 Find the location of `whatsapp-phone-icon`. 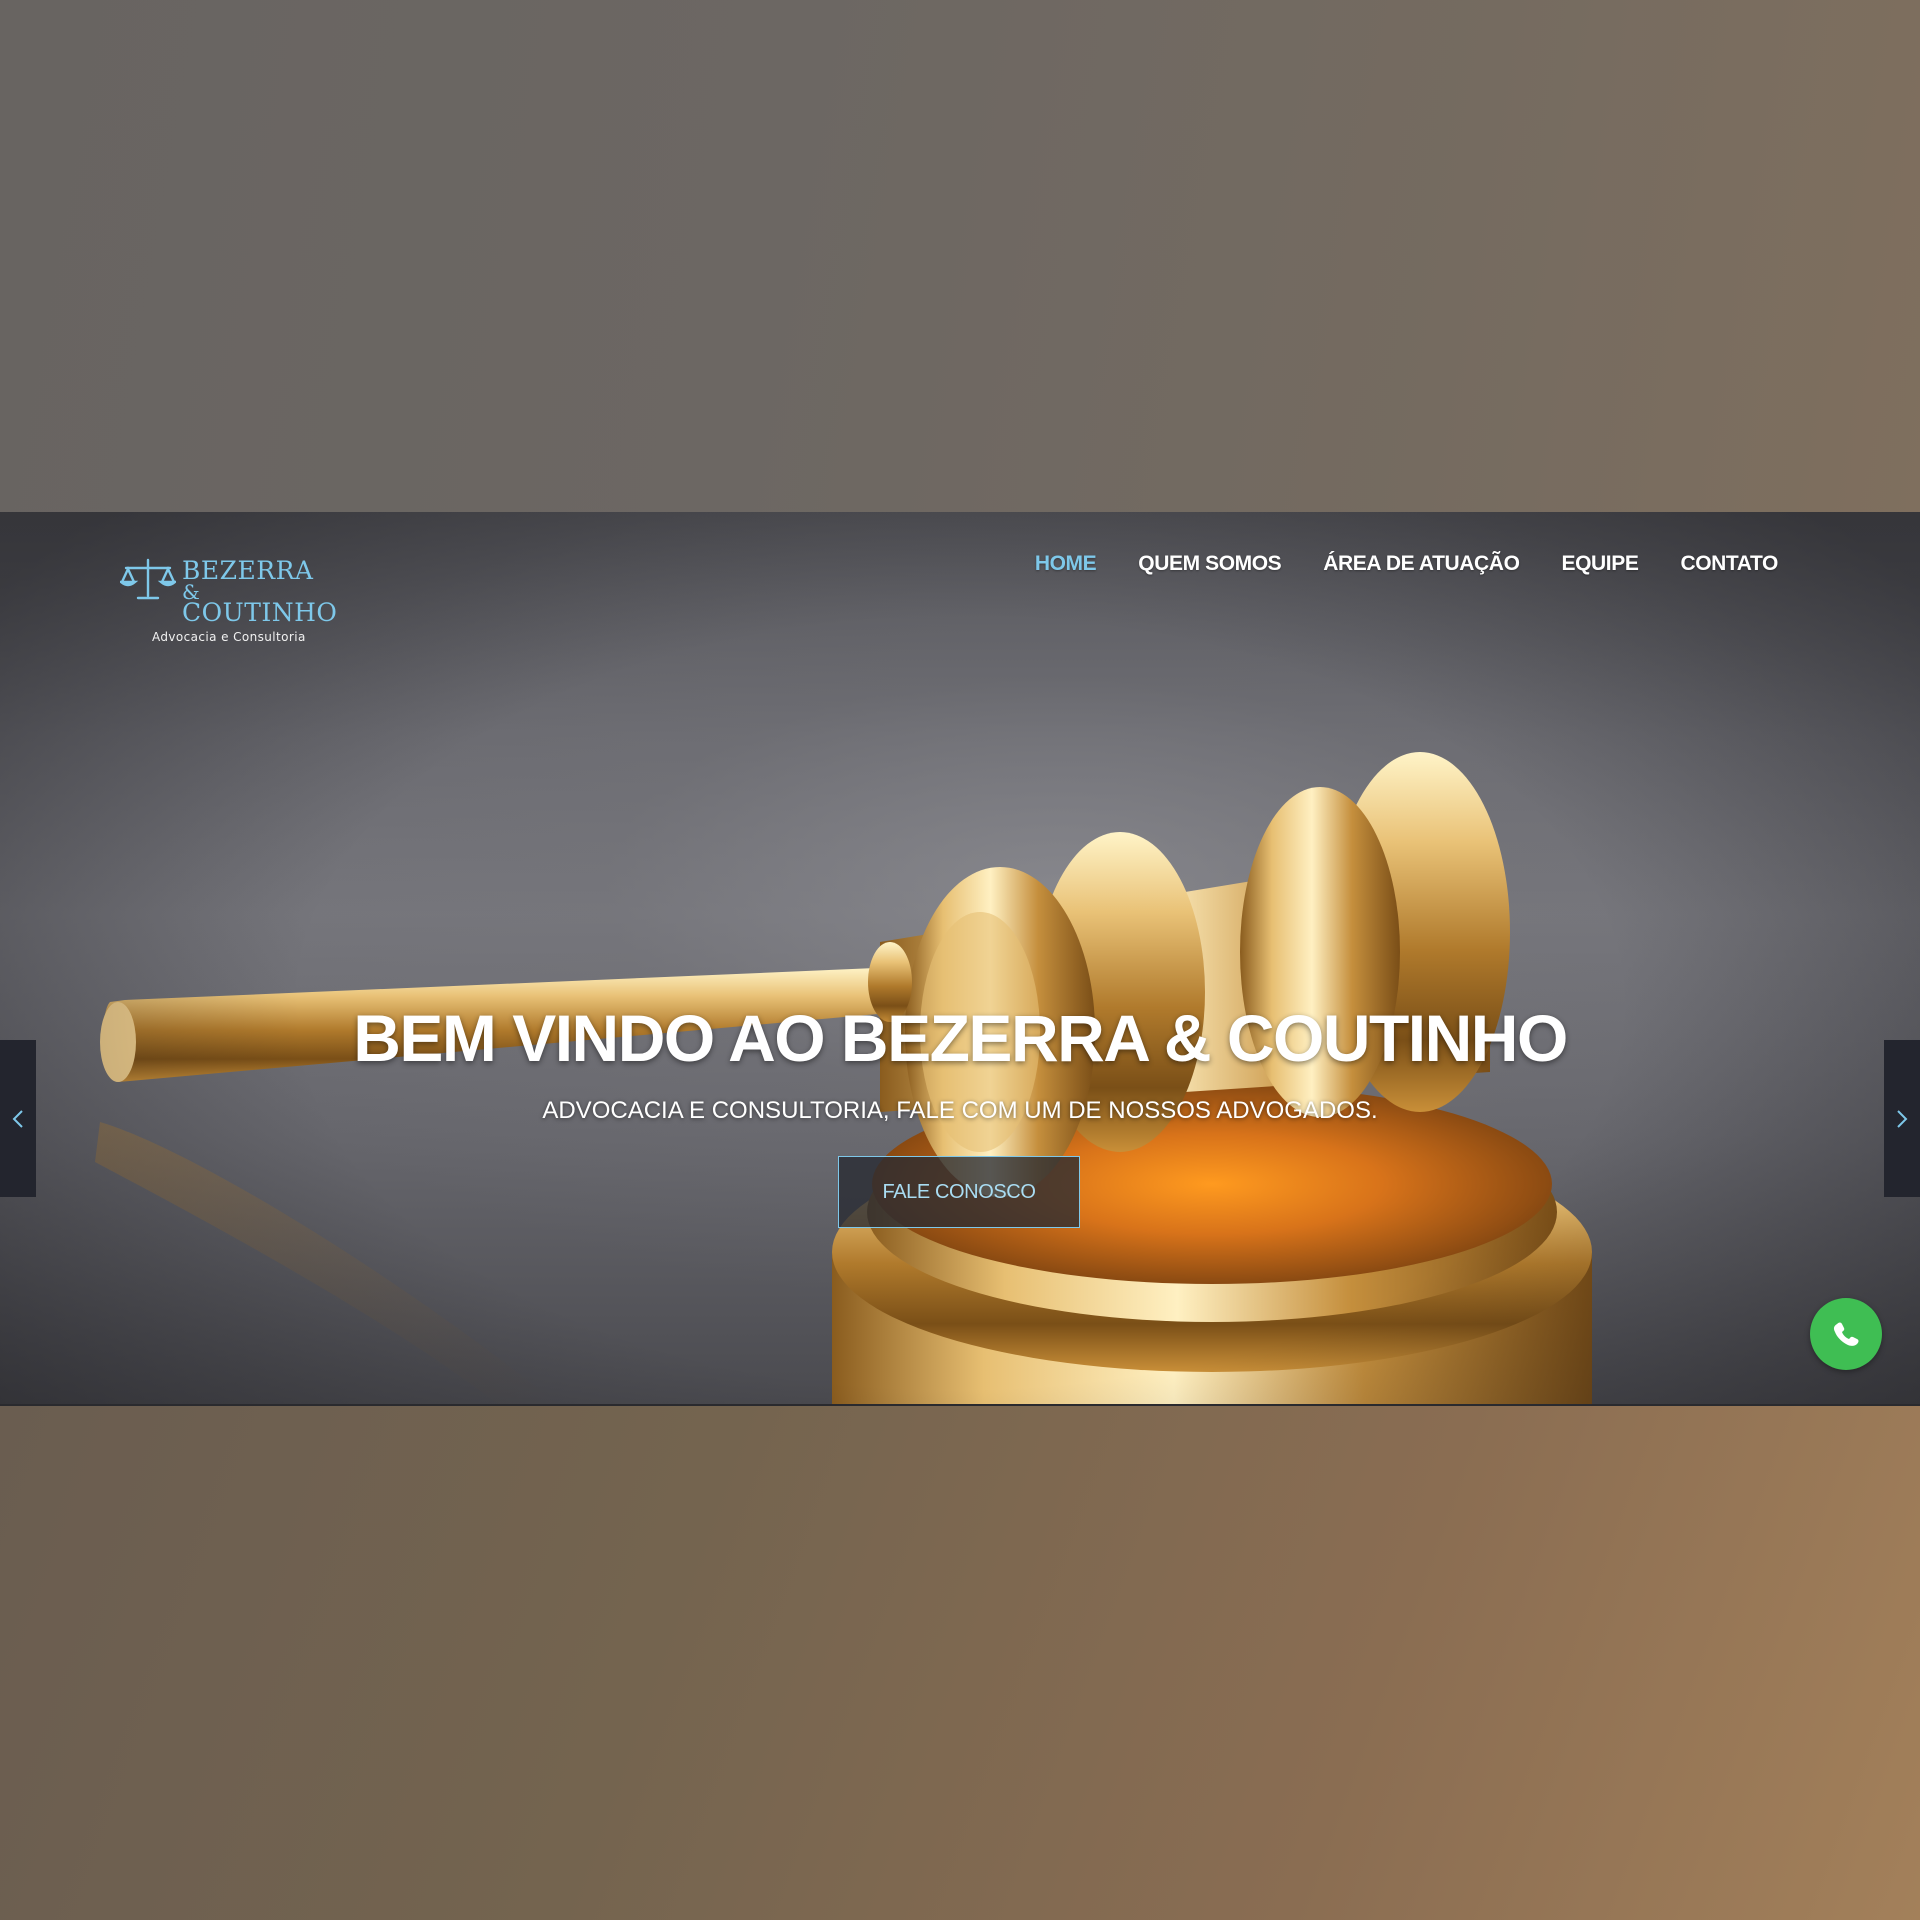

whatsapp-phone-icon is located at coordinates (1846, 1334).